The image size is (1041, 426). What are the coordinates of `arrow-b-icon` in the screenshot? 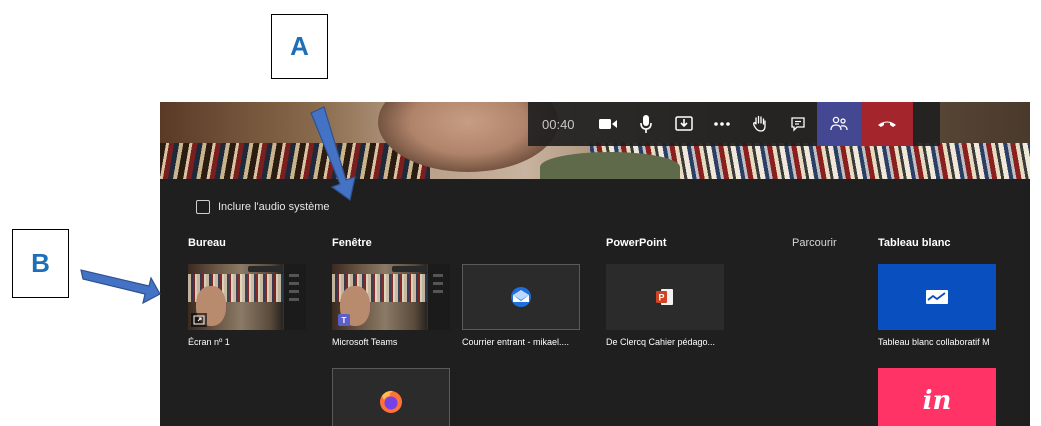 It's located at (120, 287).